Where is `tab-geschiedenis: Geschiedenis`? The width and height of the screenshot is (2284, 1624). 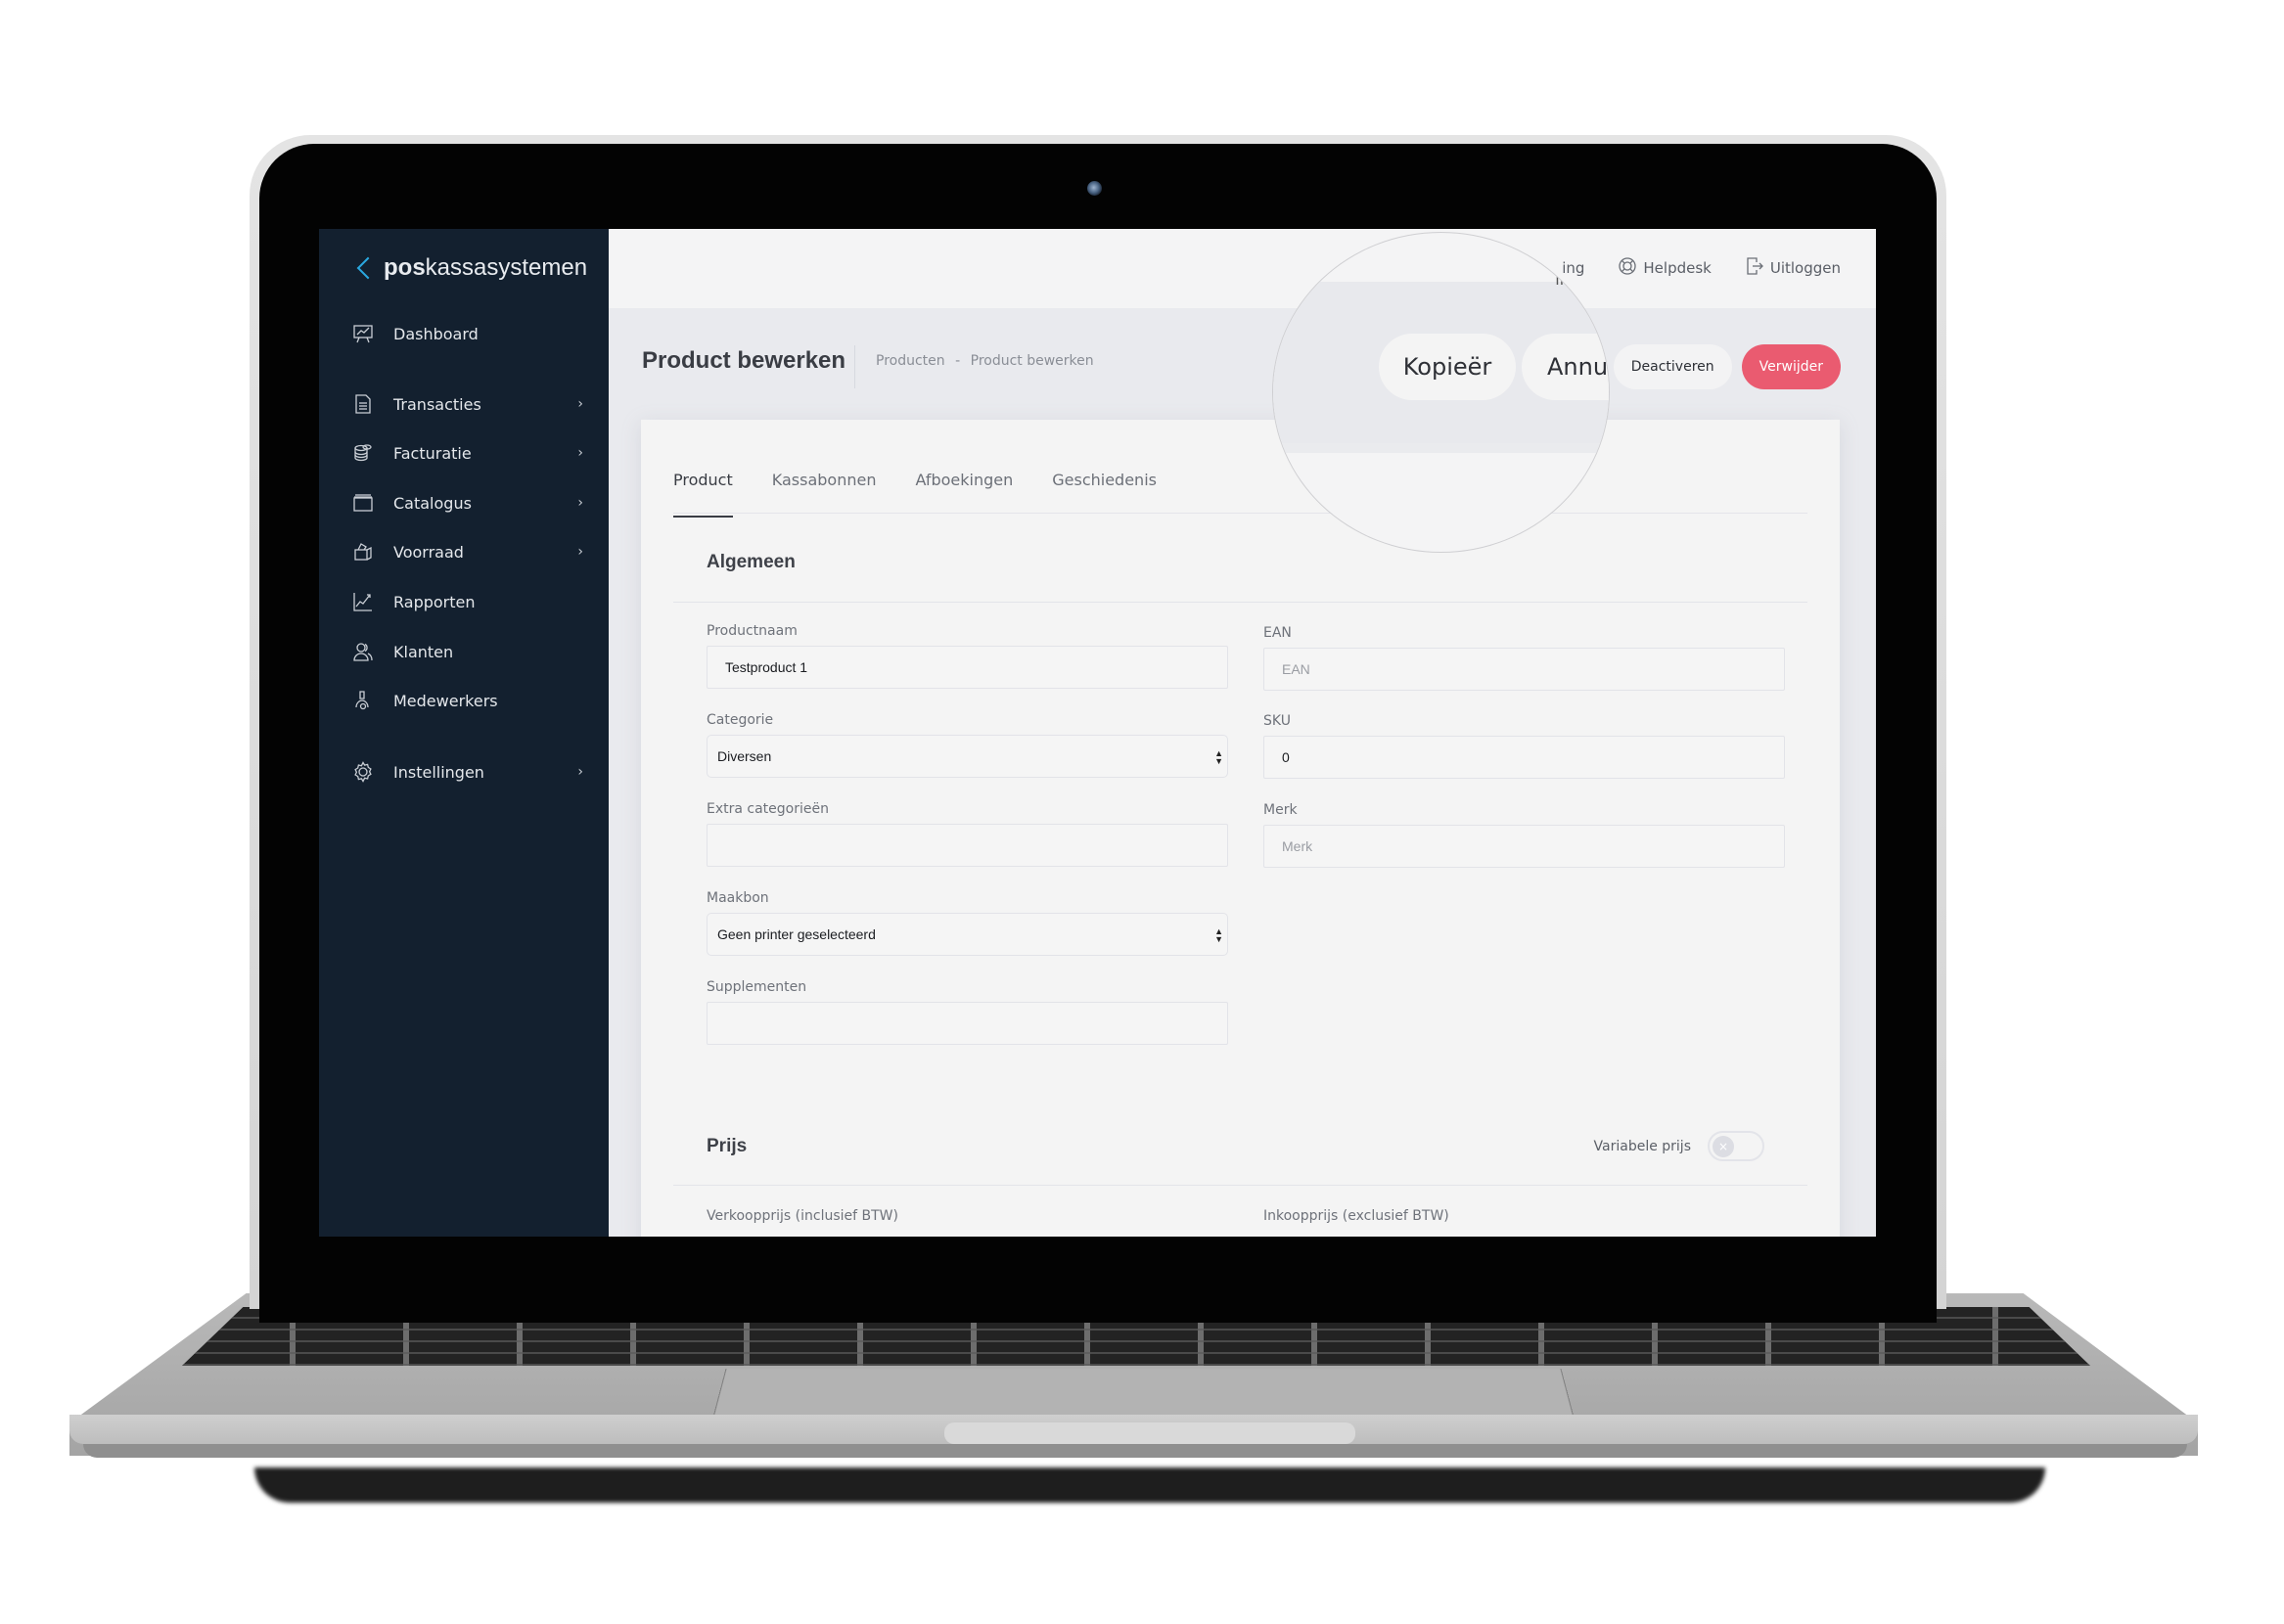 tab-geschiedenis: Geschiedenis is located at coordinates (1104, 489).